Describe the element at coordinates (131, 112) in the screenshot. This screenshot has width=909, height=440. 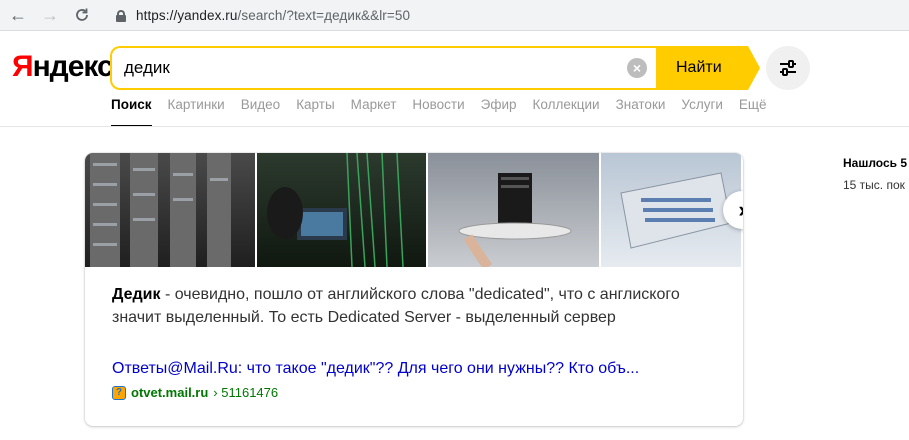
I see `tab-search: Поиск` at that location.